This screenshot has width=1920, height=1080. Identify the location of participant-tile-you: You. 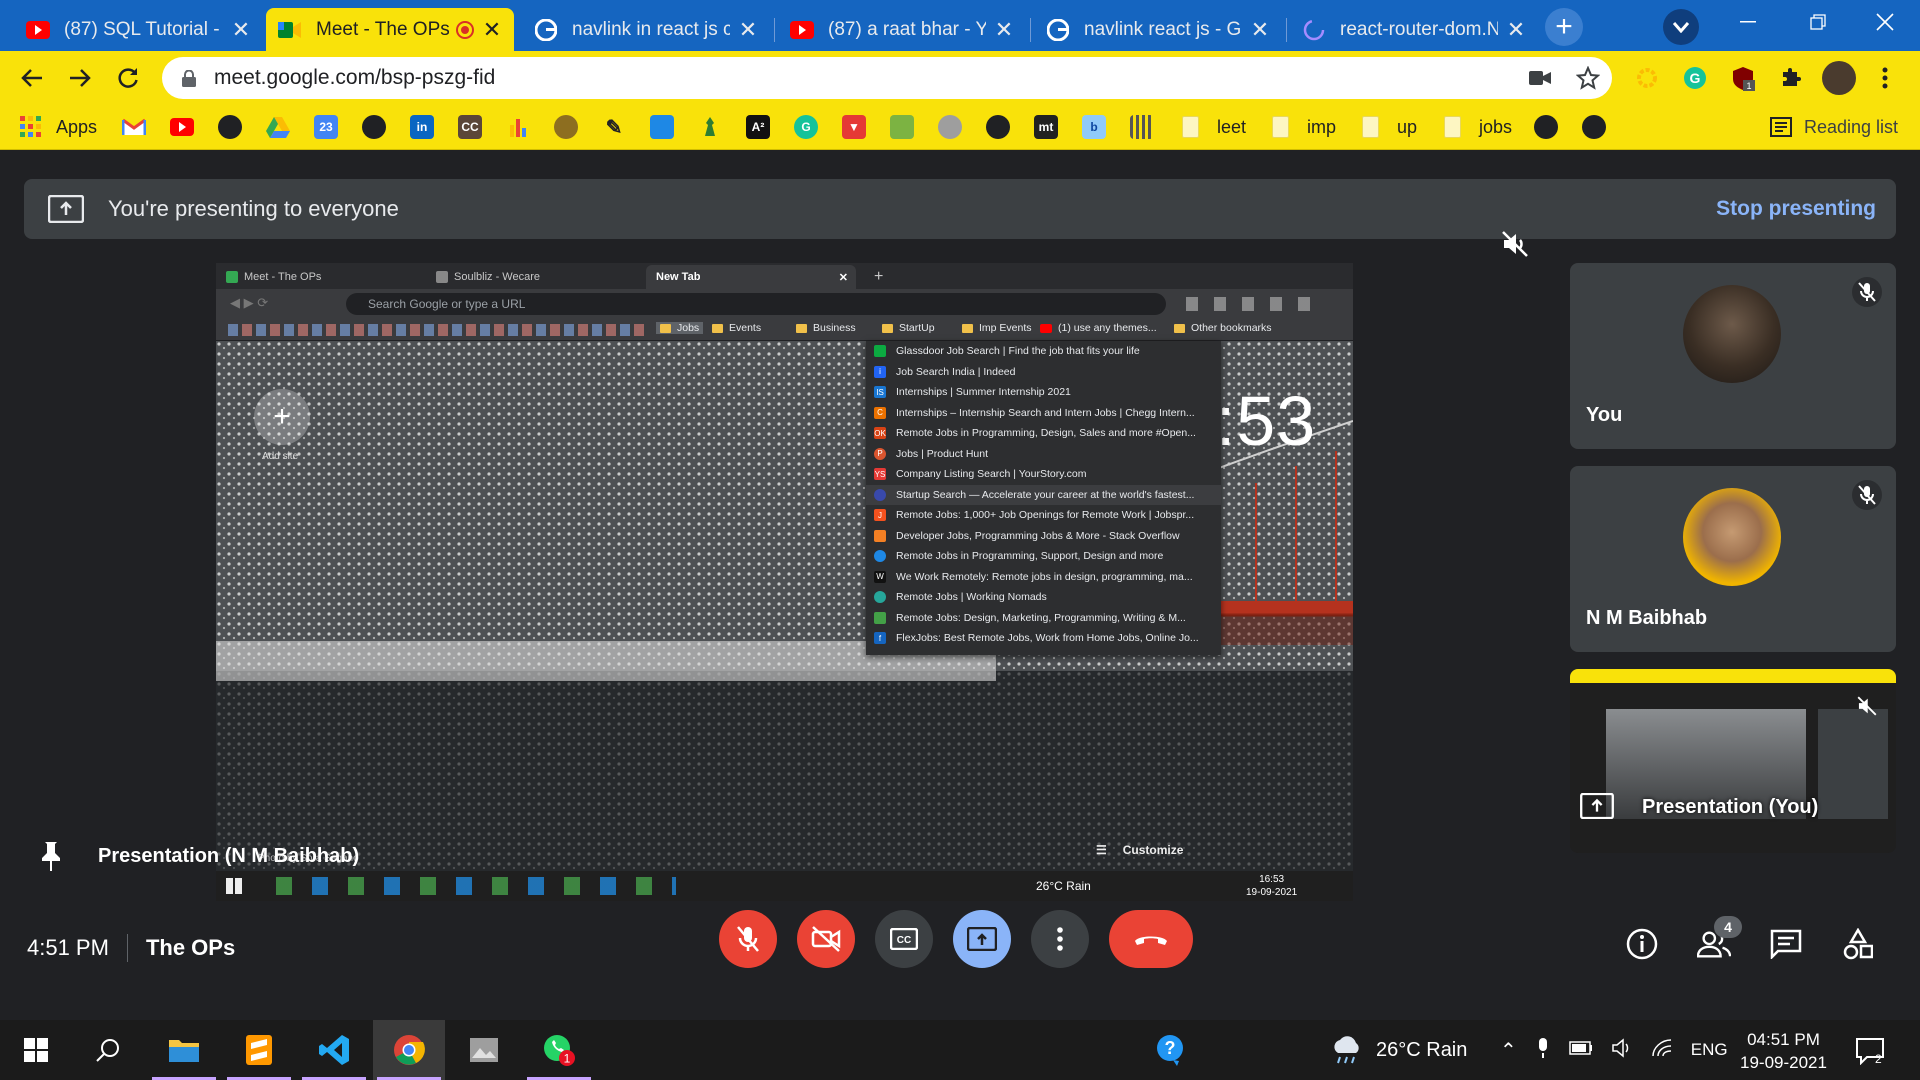
(1733, 356).